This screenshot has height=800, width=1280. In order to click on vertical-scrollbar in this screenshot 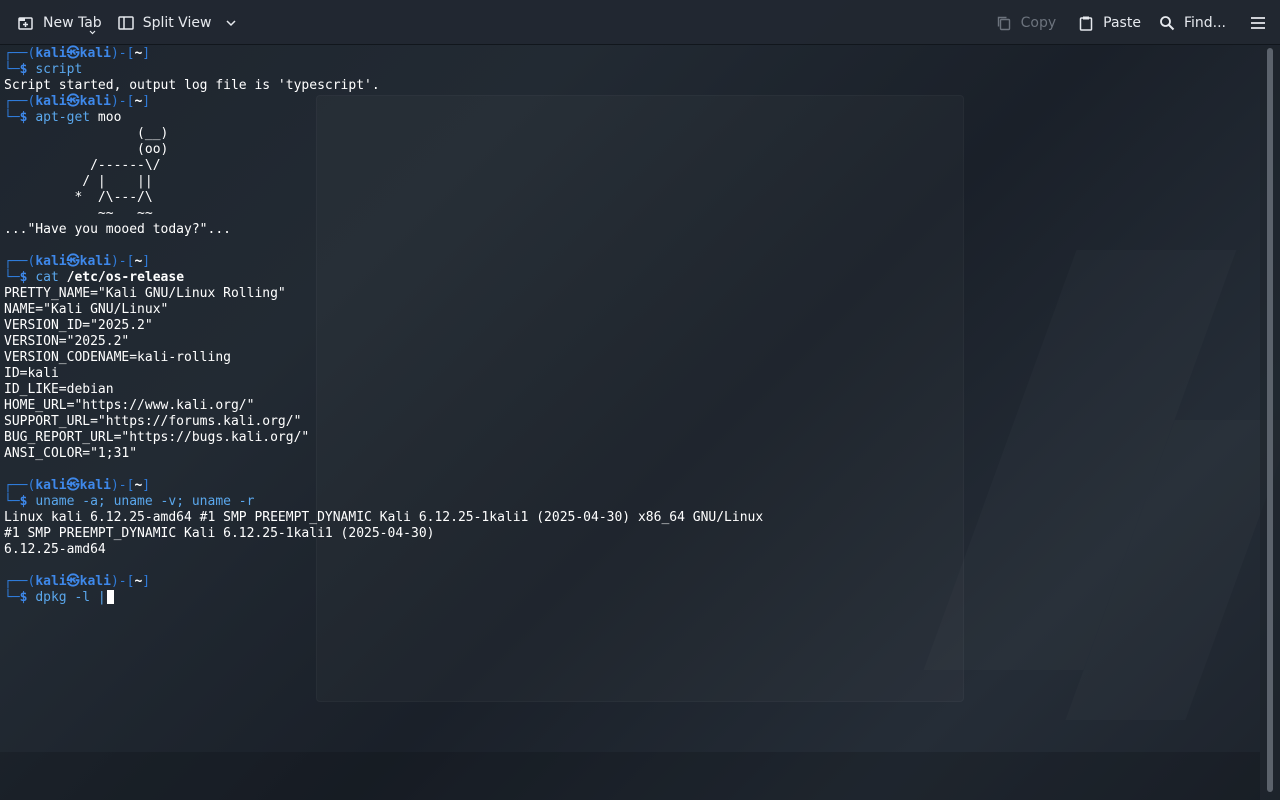, I will do `click(1270, 423)`.